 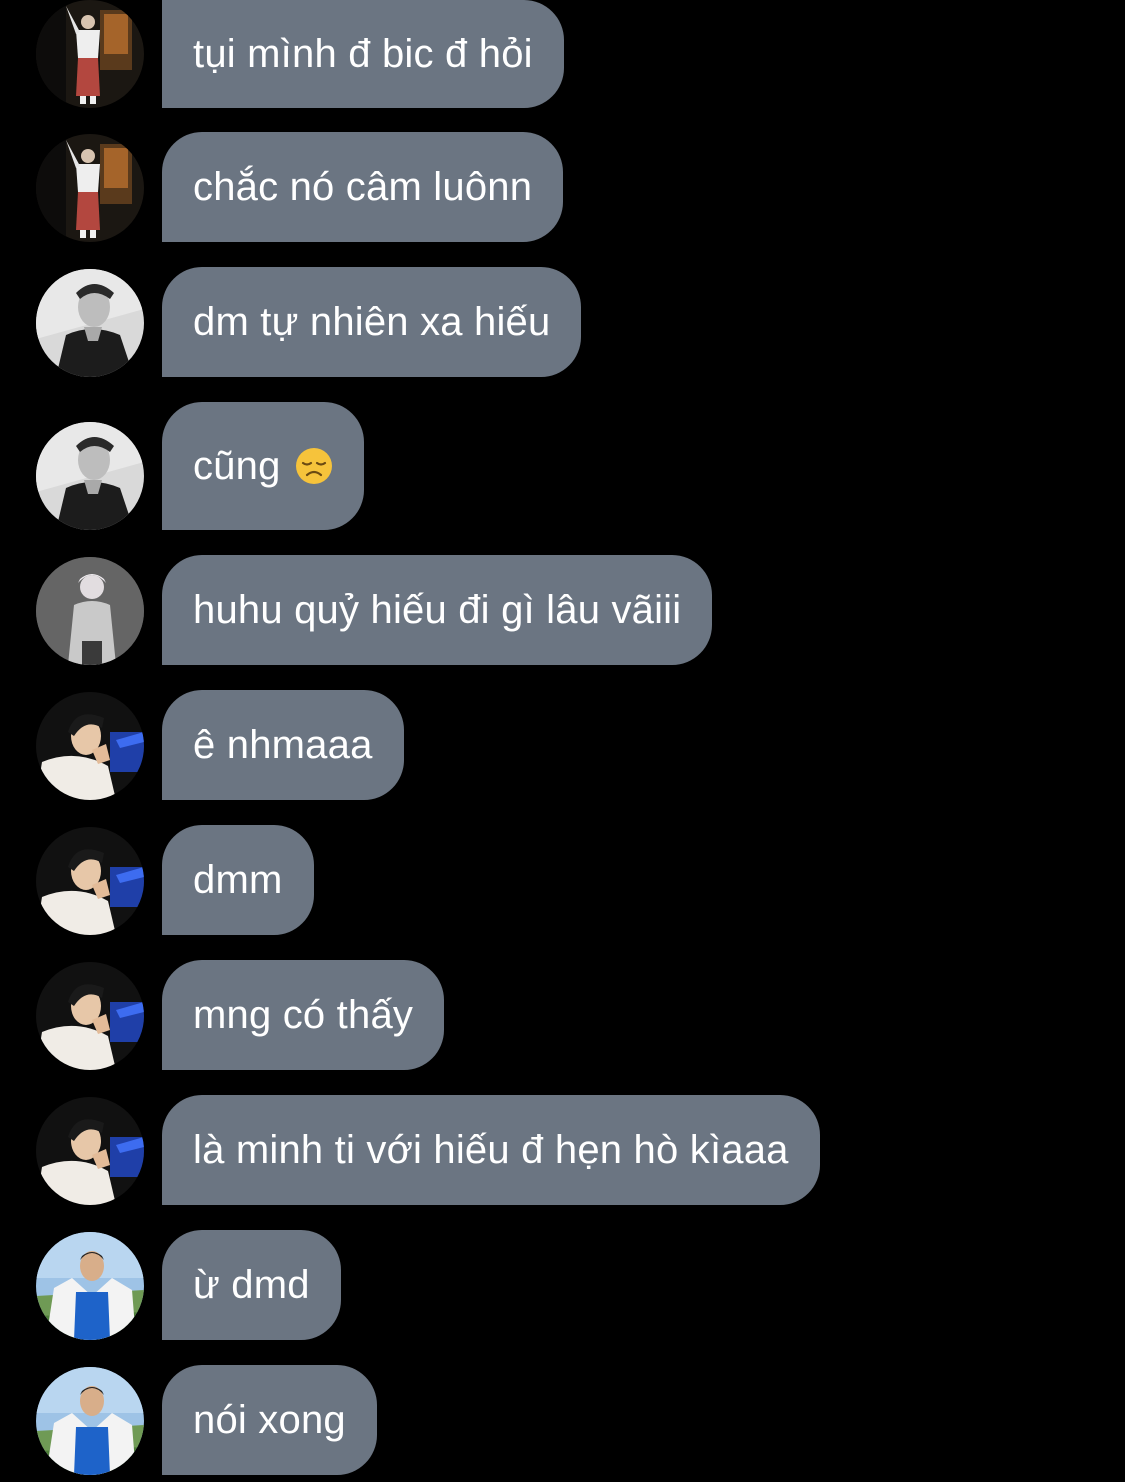 What do you see at coordinates (237, 466) in the screenshot?
I see `message-text: cũng` at bounding box center [237, 466].